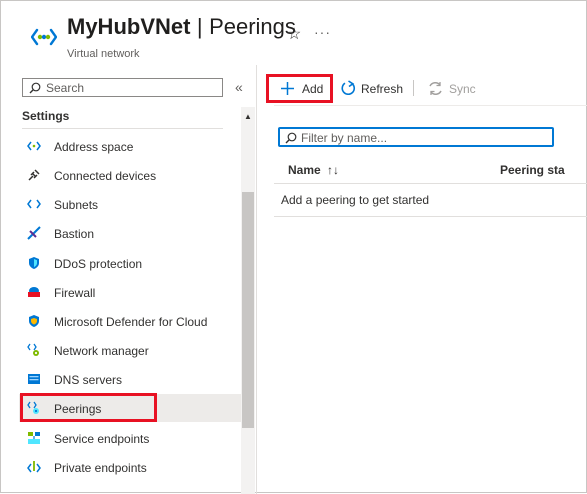  Describe the element at coordinates (122, 87) in the screenshot. I see `menu-search-input: Search` at that location.